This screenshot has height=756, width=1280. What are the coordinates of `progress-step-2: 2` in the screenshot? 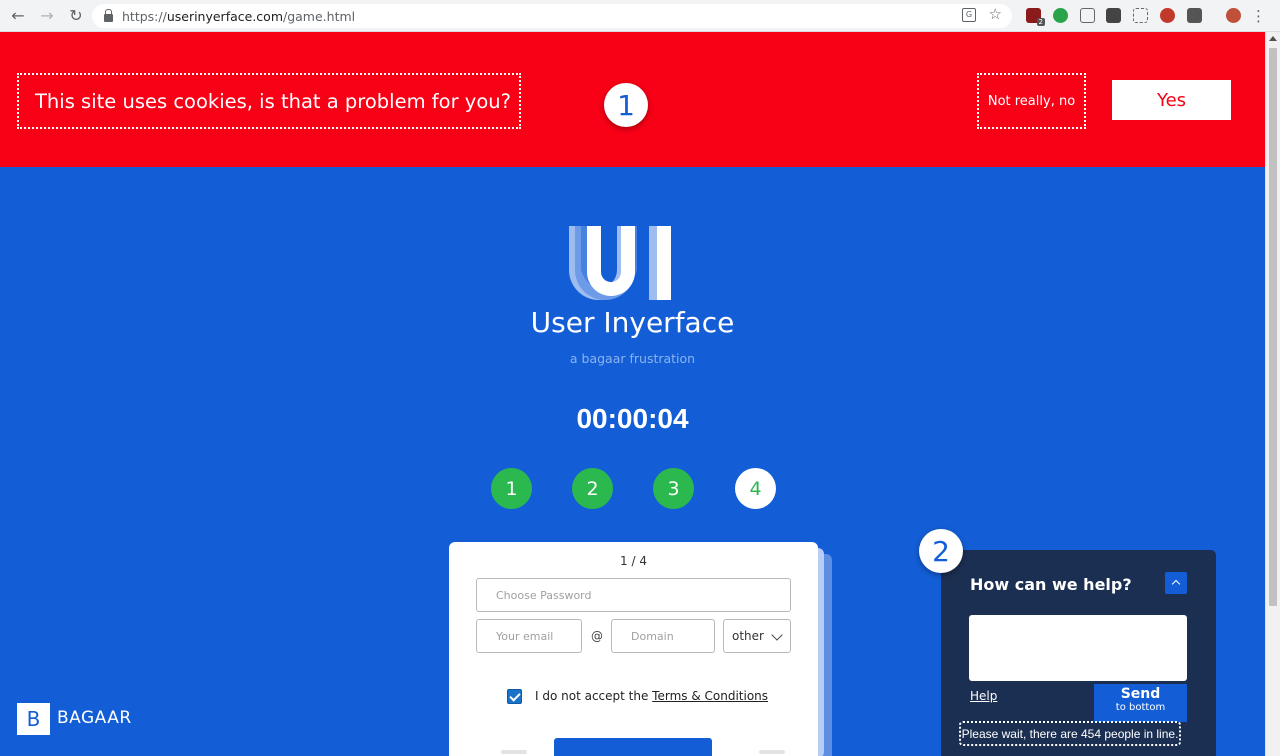 It's located at (592, 488).